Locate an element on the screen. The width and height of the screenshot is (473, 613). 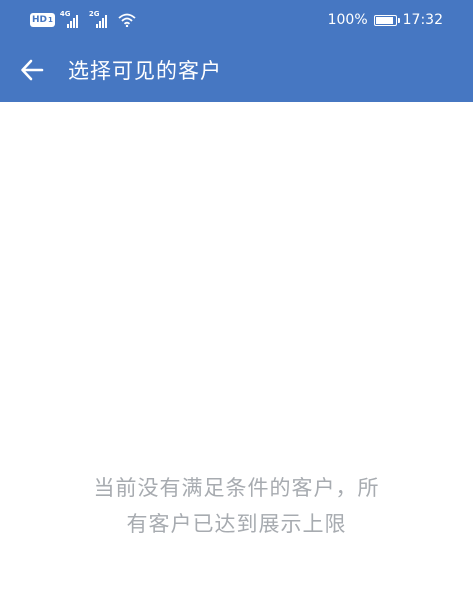
battery-fill is located at coordinates (384, 20).